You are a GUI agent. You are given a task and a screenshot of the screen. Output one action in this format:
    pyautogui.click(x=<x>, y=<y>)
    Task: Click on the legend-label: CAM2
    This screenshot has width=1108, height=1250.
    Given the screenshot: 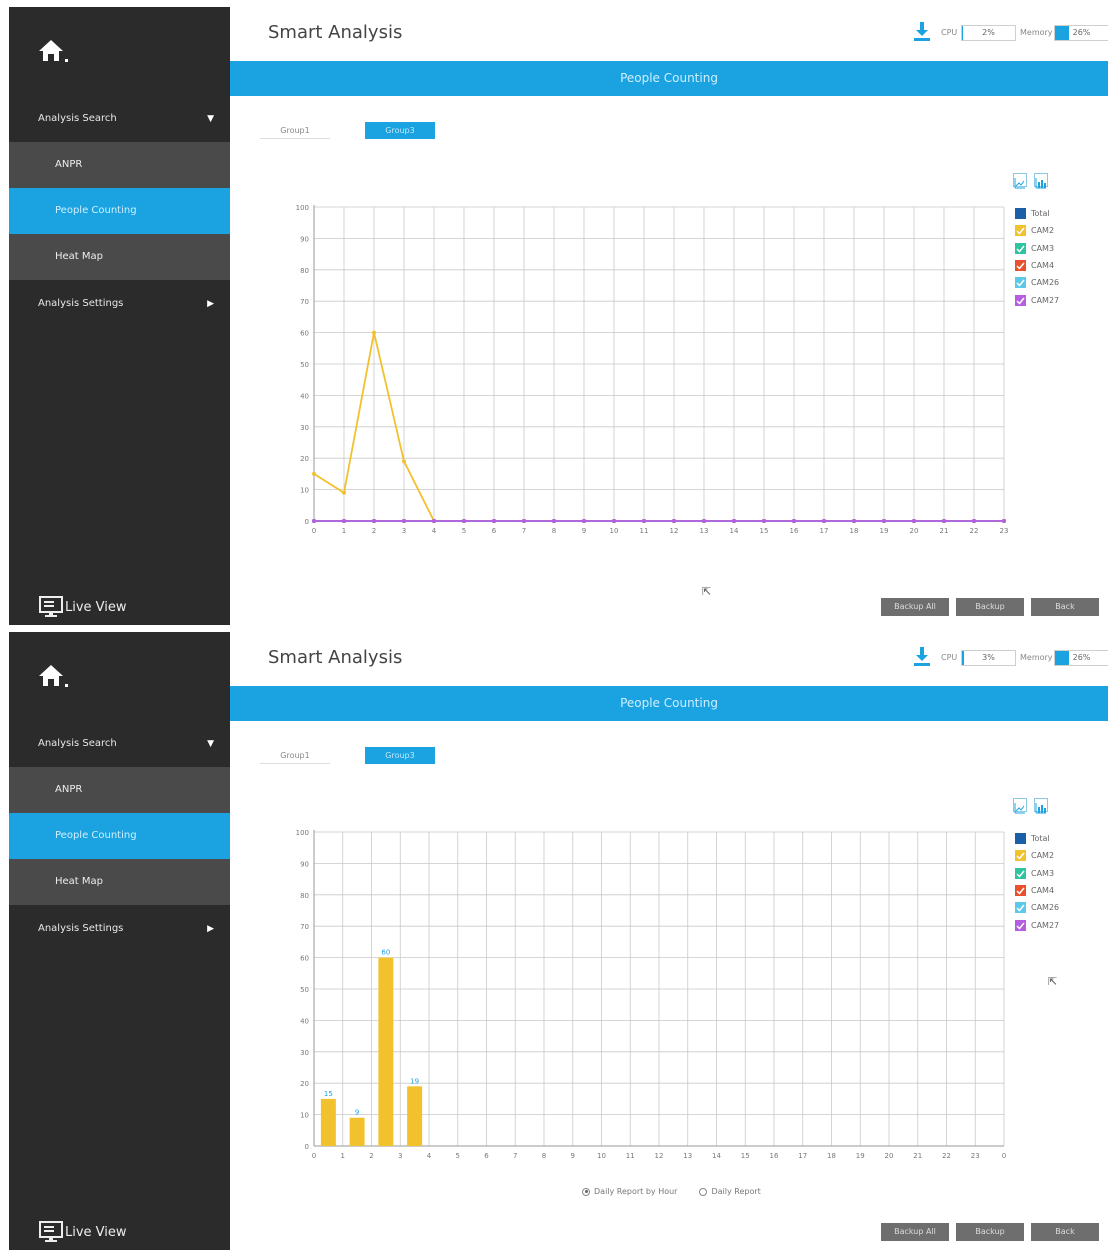 What is the action you would take?
    pyautogui.click(x=1043, y=856)
    